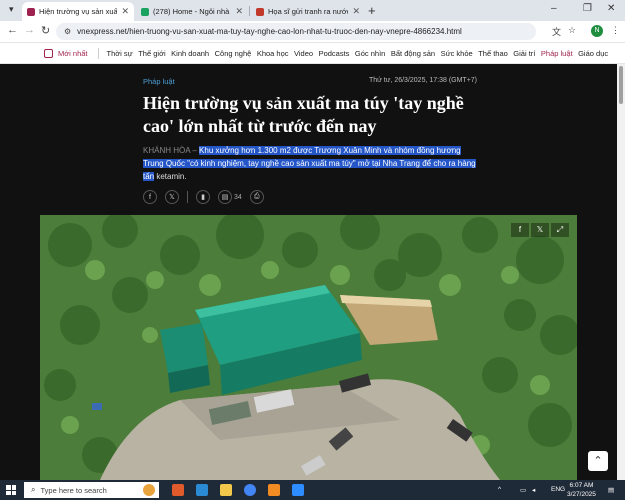  Describe the element at coordinates (120, 53) in the screenshot. I see `nav-item-thoi-su: Thời sự` at that location.